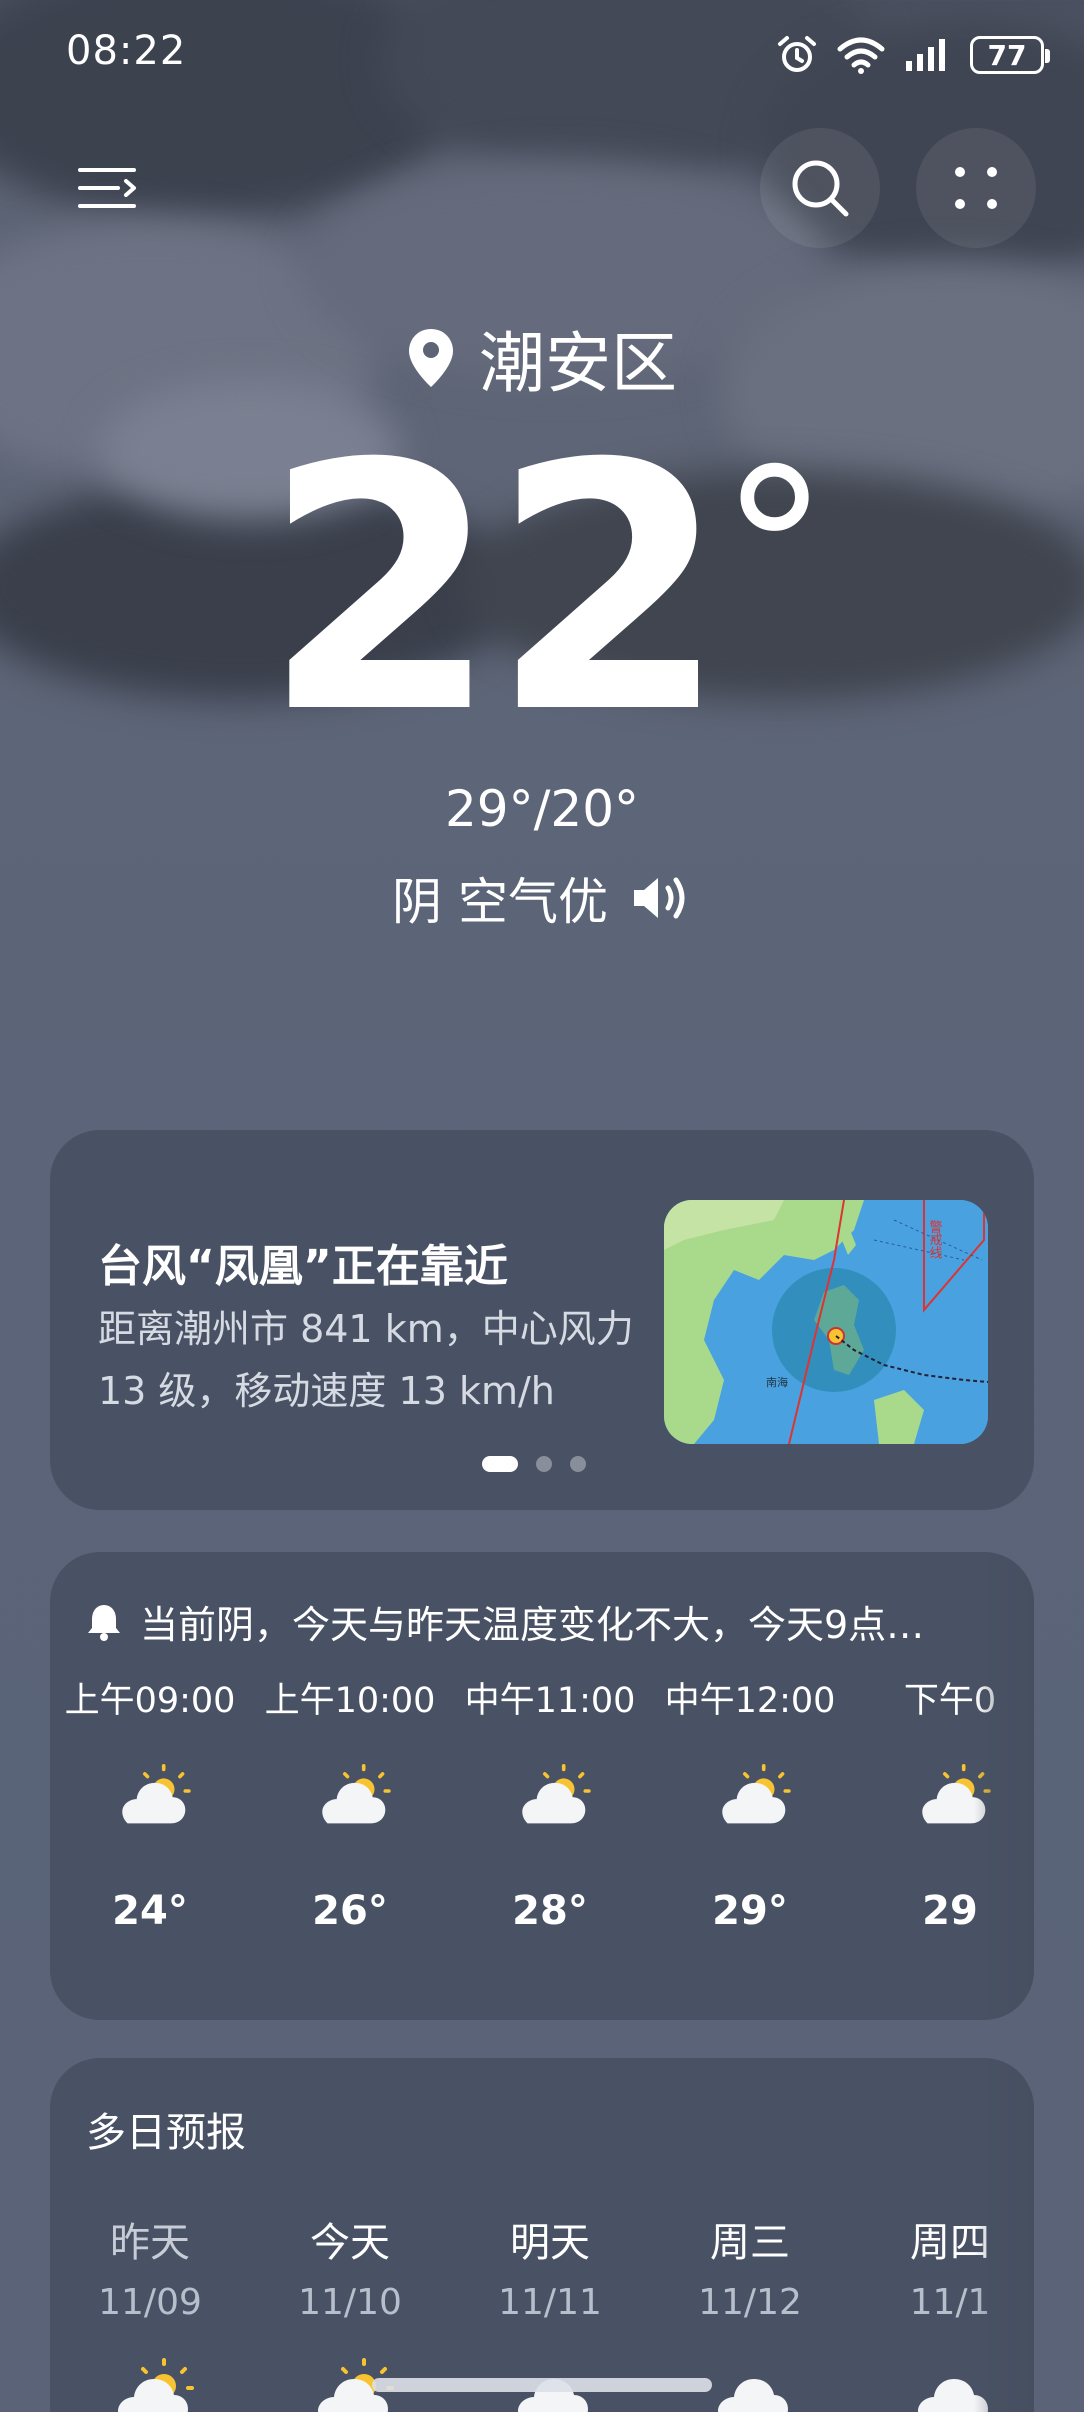  What do you see at coordinates (150, 1701) in the screenshot?
I see `hourly-time: 上午09:00` at bounding box center [150, 1701].